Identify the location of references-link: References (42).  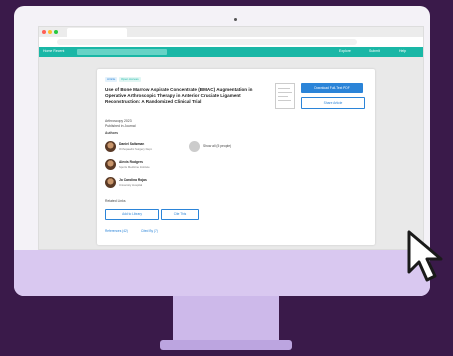
(116, 231).